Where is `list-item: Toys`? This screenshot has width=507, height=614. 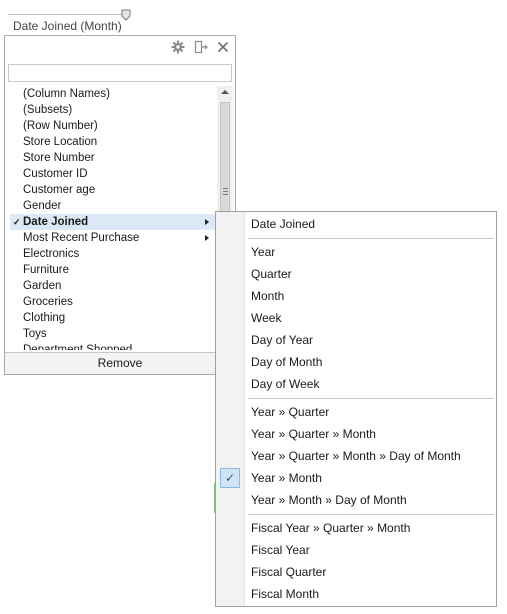
list-item: Toys is located at coordinates (112, 334).